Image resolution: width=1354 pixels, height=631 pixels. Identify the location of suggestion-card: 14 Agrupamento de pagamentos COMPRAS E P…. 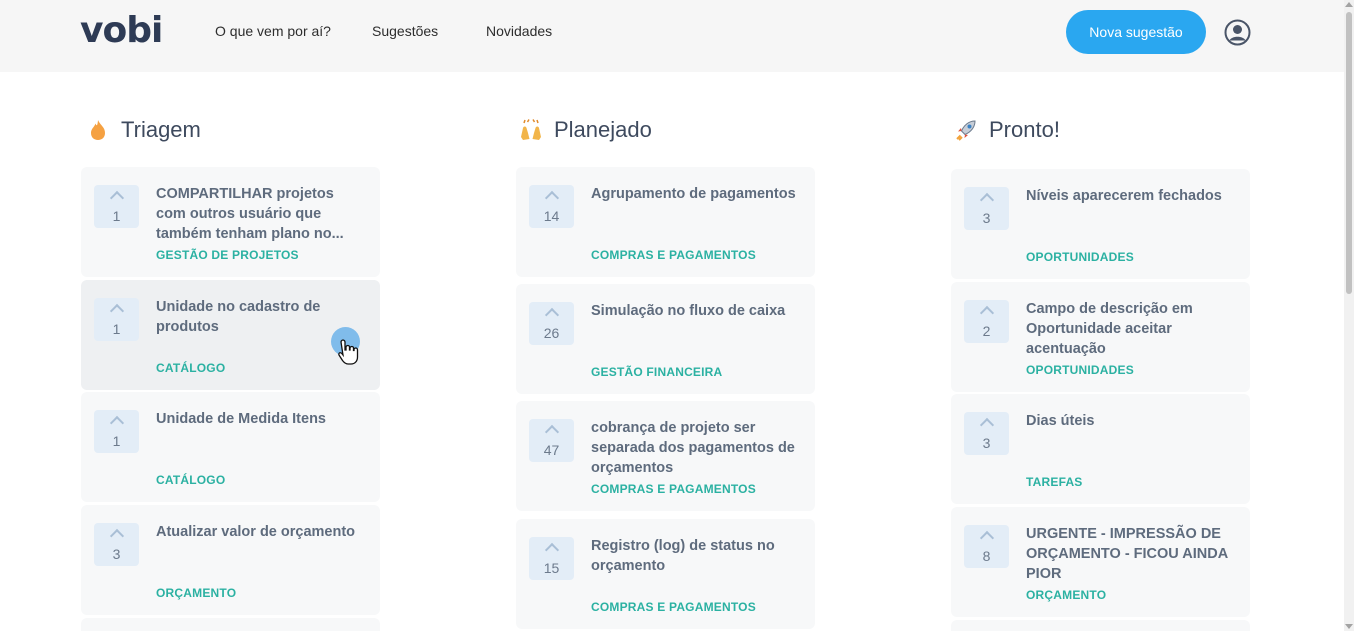
(665, 222).